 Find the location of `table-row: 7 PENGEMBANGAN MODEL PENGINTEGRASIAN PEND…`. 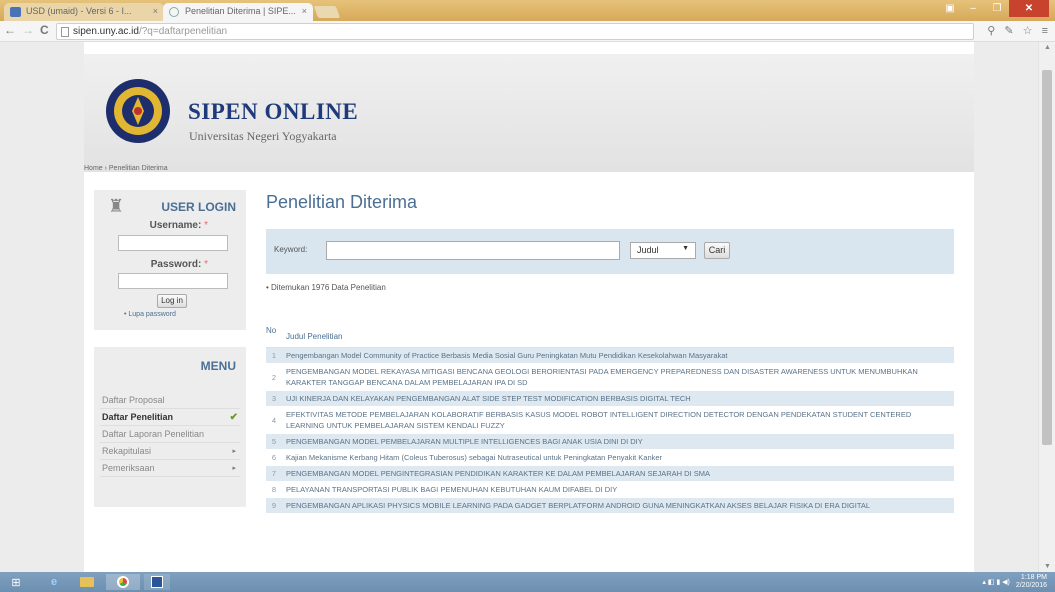

table-row: 7 PENGEMBANGAN MODEL PENGINTEGRASIAN PEND… is located at coordinates (610, 474).